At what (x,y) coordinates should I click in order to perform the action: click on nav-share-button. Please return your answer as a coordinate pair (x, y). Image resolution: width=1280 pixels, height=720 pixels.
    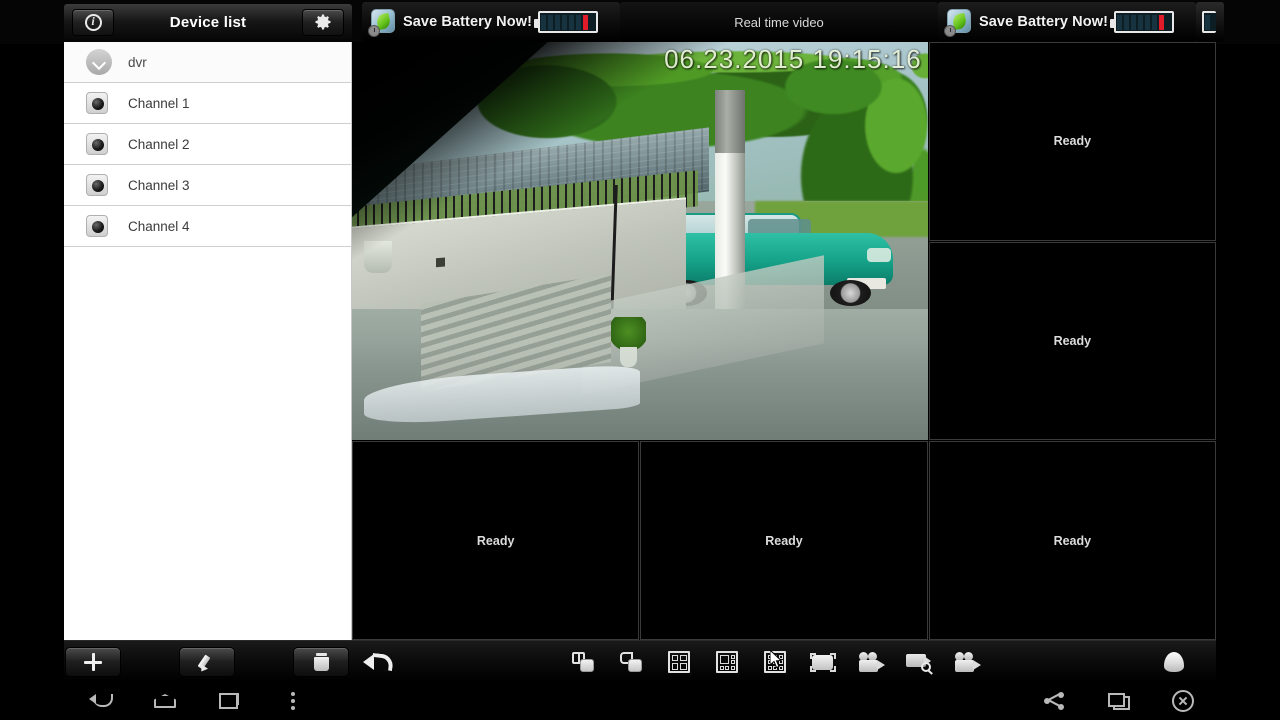
    Looking at the image, I should click on (1054, 701).